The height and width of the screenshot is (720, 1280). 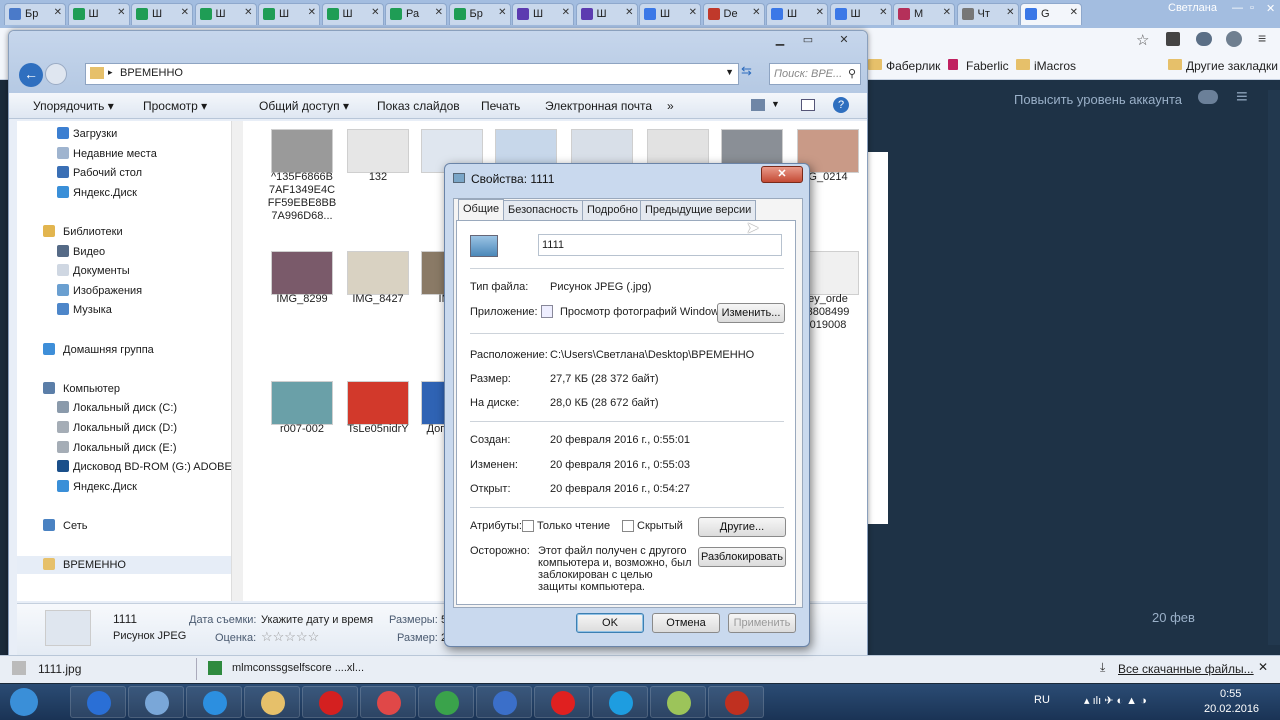 What do you see at coordinates (1274, 367) in the screenshot?
I see `web-scrollbar` at bounding box center [1274, 367].